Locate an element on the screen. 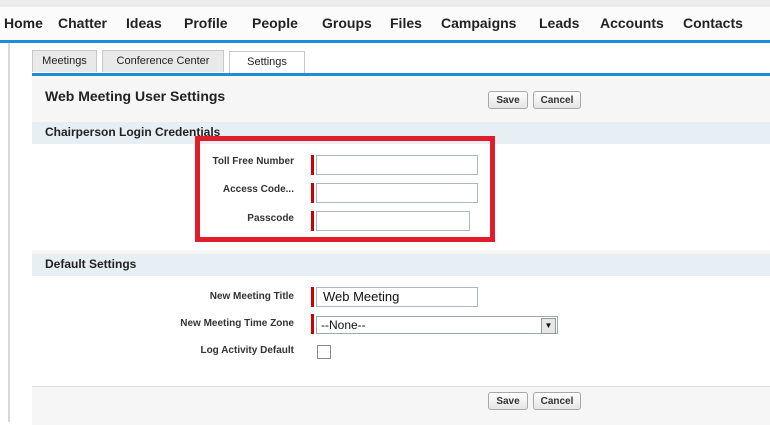  top-border is located at coordinates (385, 3).